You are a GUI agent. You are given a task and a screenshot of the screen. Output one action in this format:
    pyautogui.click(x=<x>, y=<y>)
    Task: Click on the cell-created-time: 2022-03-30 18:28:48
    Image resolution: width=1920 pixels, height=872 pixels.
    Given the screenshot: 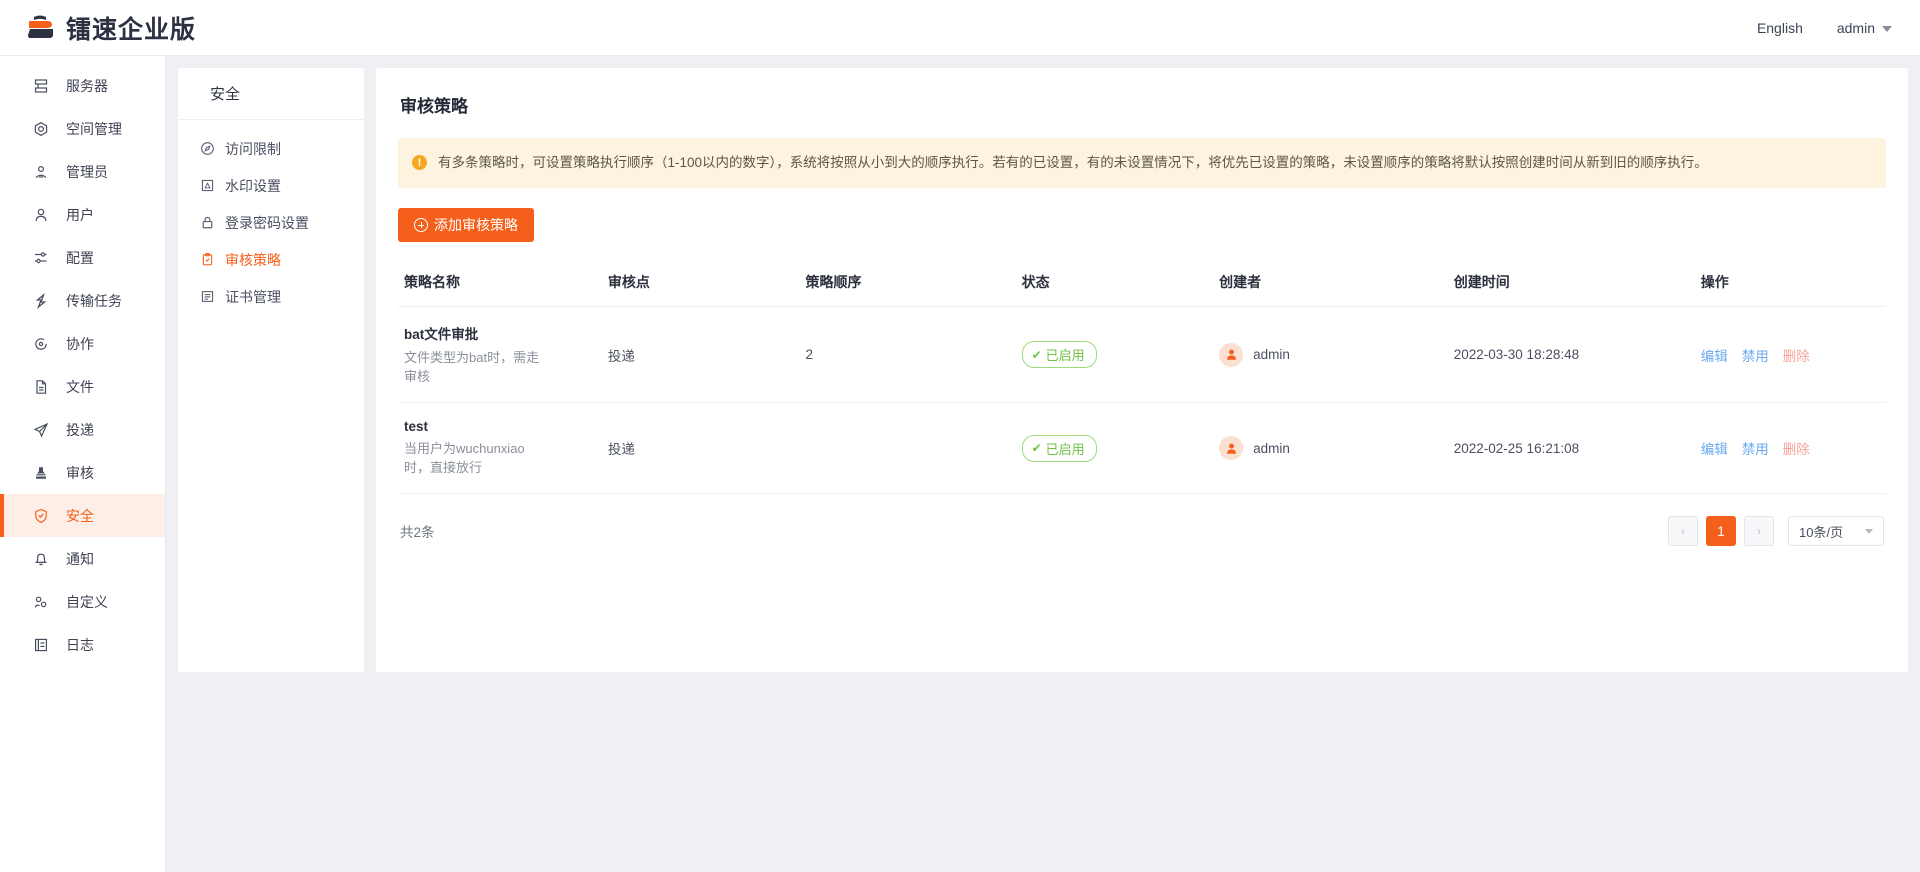 What is the action you would take?
    pyautogui.click(x=1577, y=354)
    